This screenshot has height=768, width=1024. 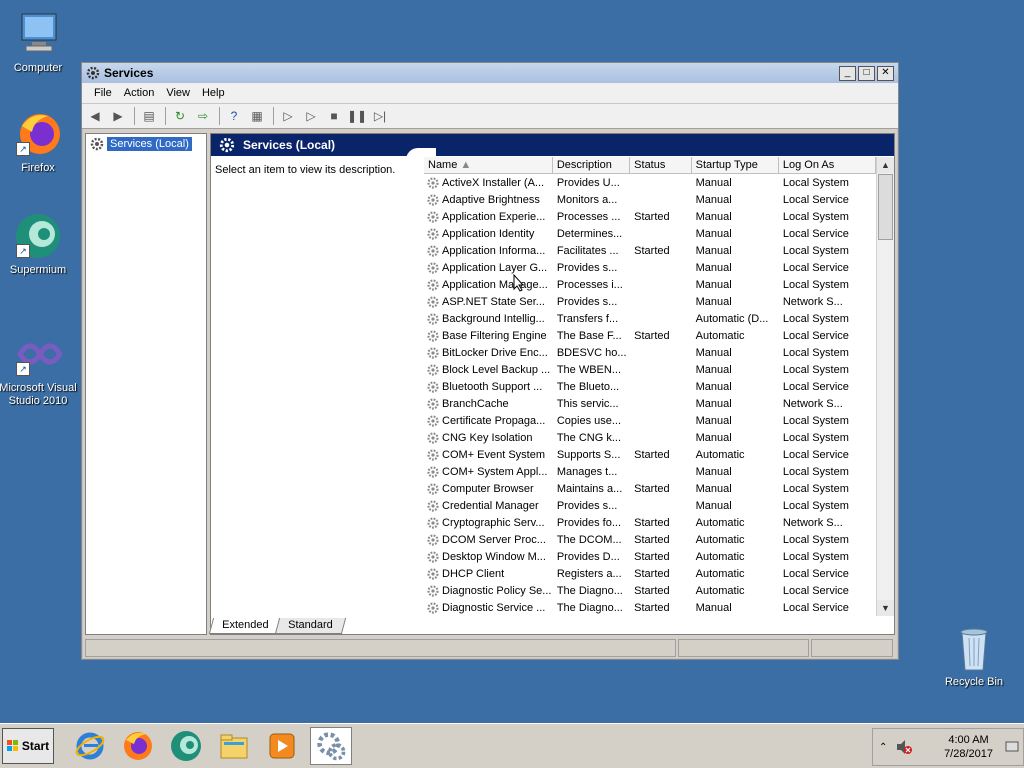 What do you see at coordinates (883, 747) in the screenshot?
I see `show-hidden-icons-icon: ⌃` at bounding box center [883, 747].